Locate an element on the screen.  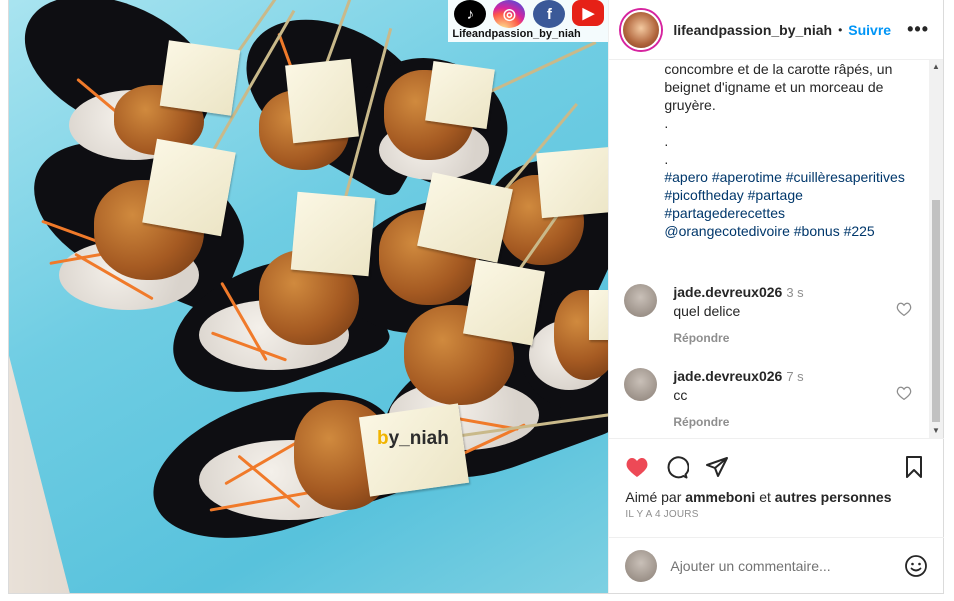
heart-icon is located at coordinates (637, 467).